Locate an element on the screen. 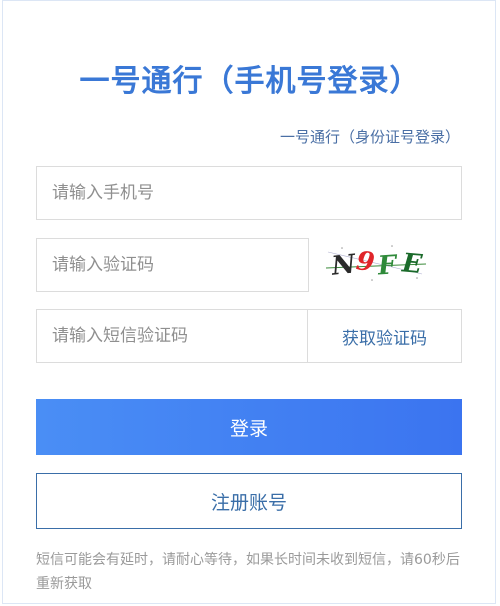  verify-code-input is located at coordinates (172, 265).